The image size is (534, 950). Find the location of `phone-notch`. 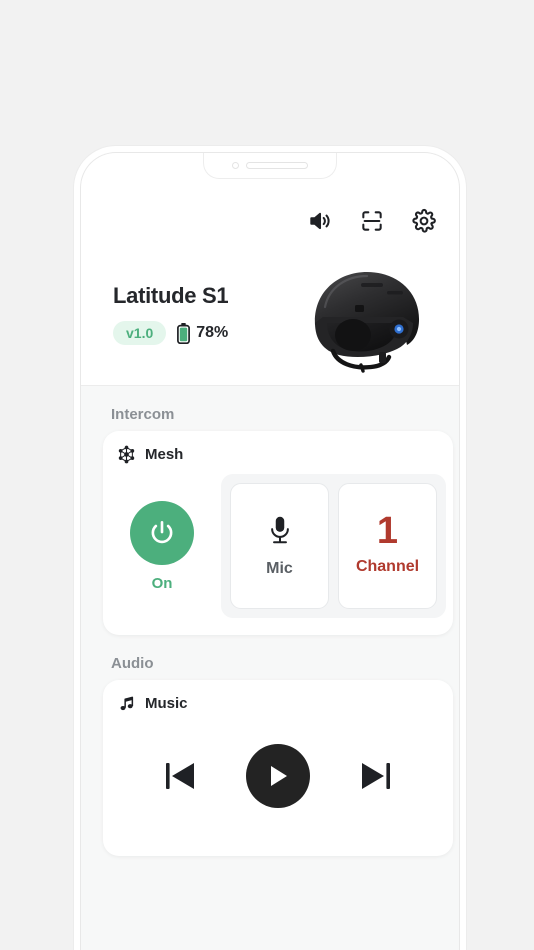

phone-notch is located at coordinates (270, 166).